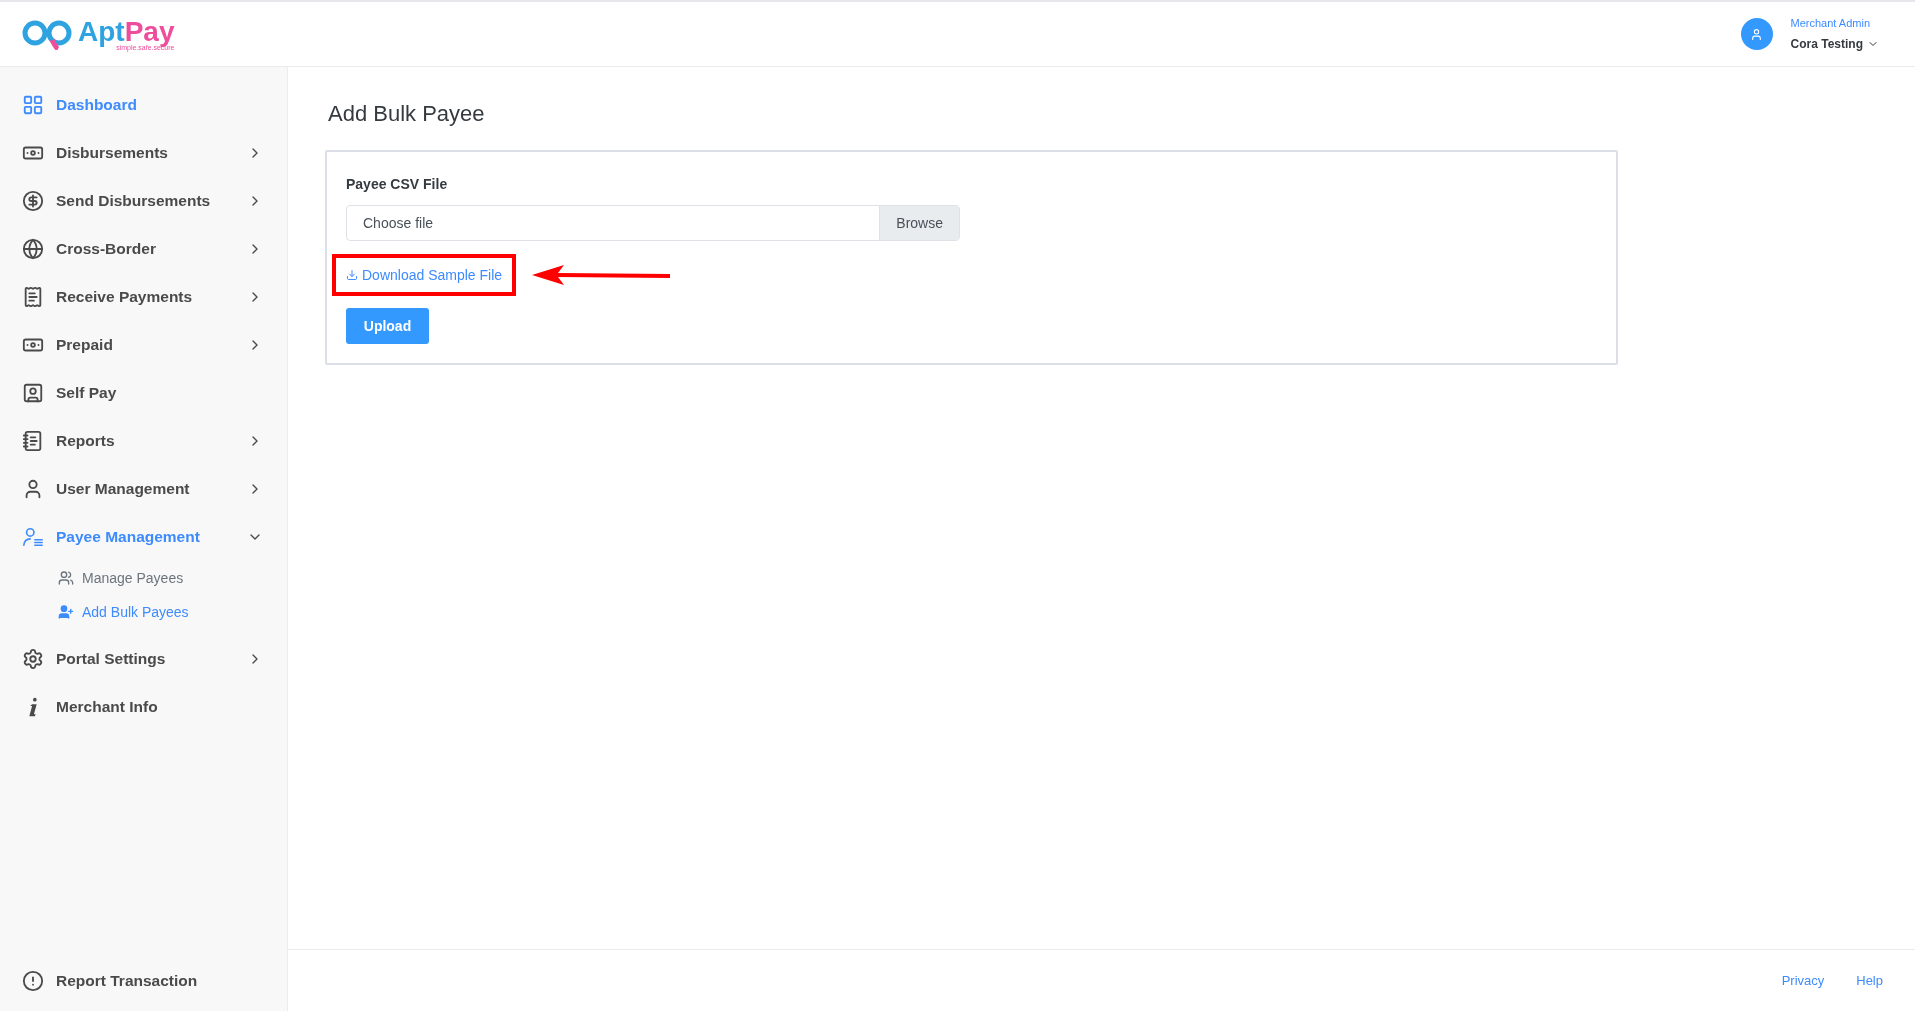  Describe the element at coordinates (653, 223) in the screenshot. I see `file-input: Choose file Browse` at that location.